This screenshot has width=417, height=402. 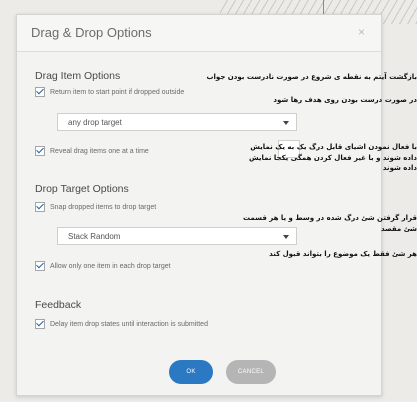 I want to click on drop-target-options-heading: Drop Target Options, so click(x=82, y=189).